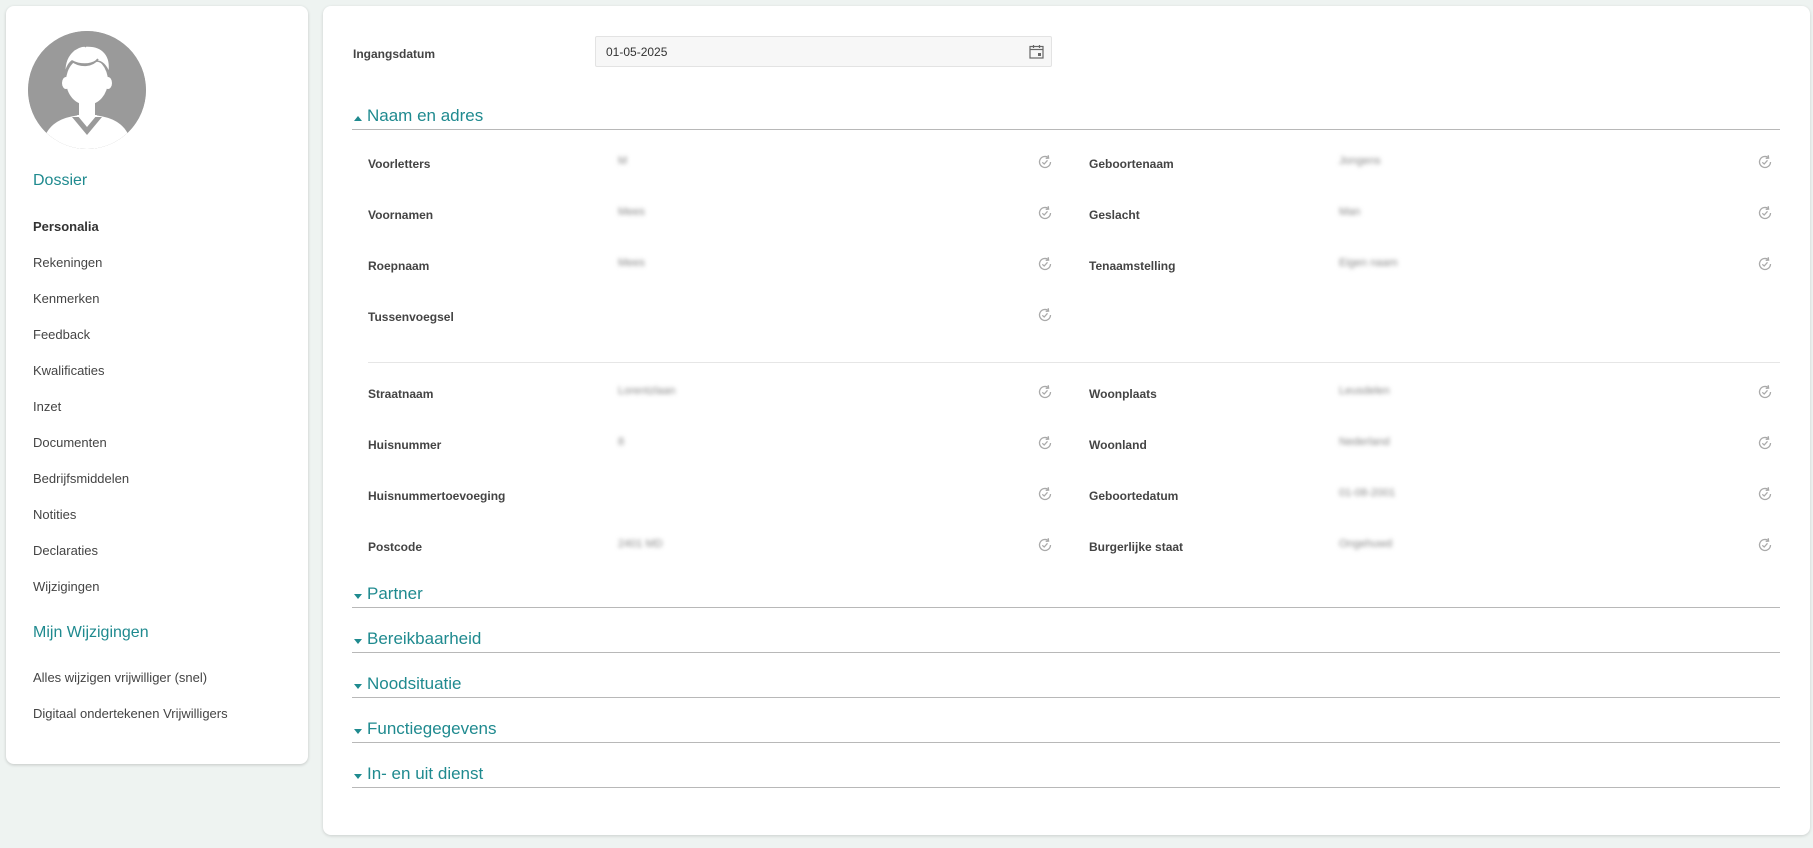 The width and height of the screenshot is (1813, 848). Describe the element at coordinates (623, 161) in the screenshot. I see `field-value: M` at that location.